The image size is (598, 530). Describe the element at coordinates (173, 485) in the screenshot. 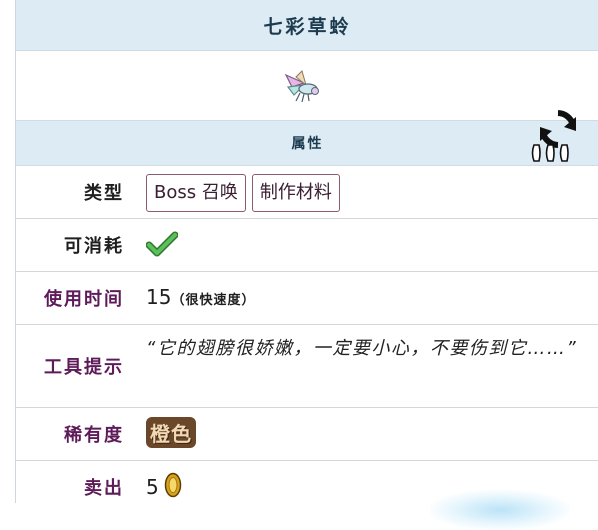

I see `gold-coin-icon` at that location.